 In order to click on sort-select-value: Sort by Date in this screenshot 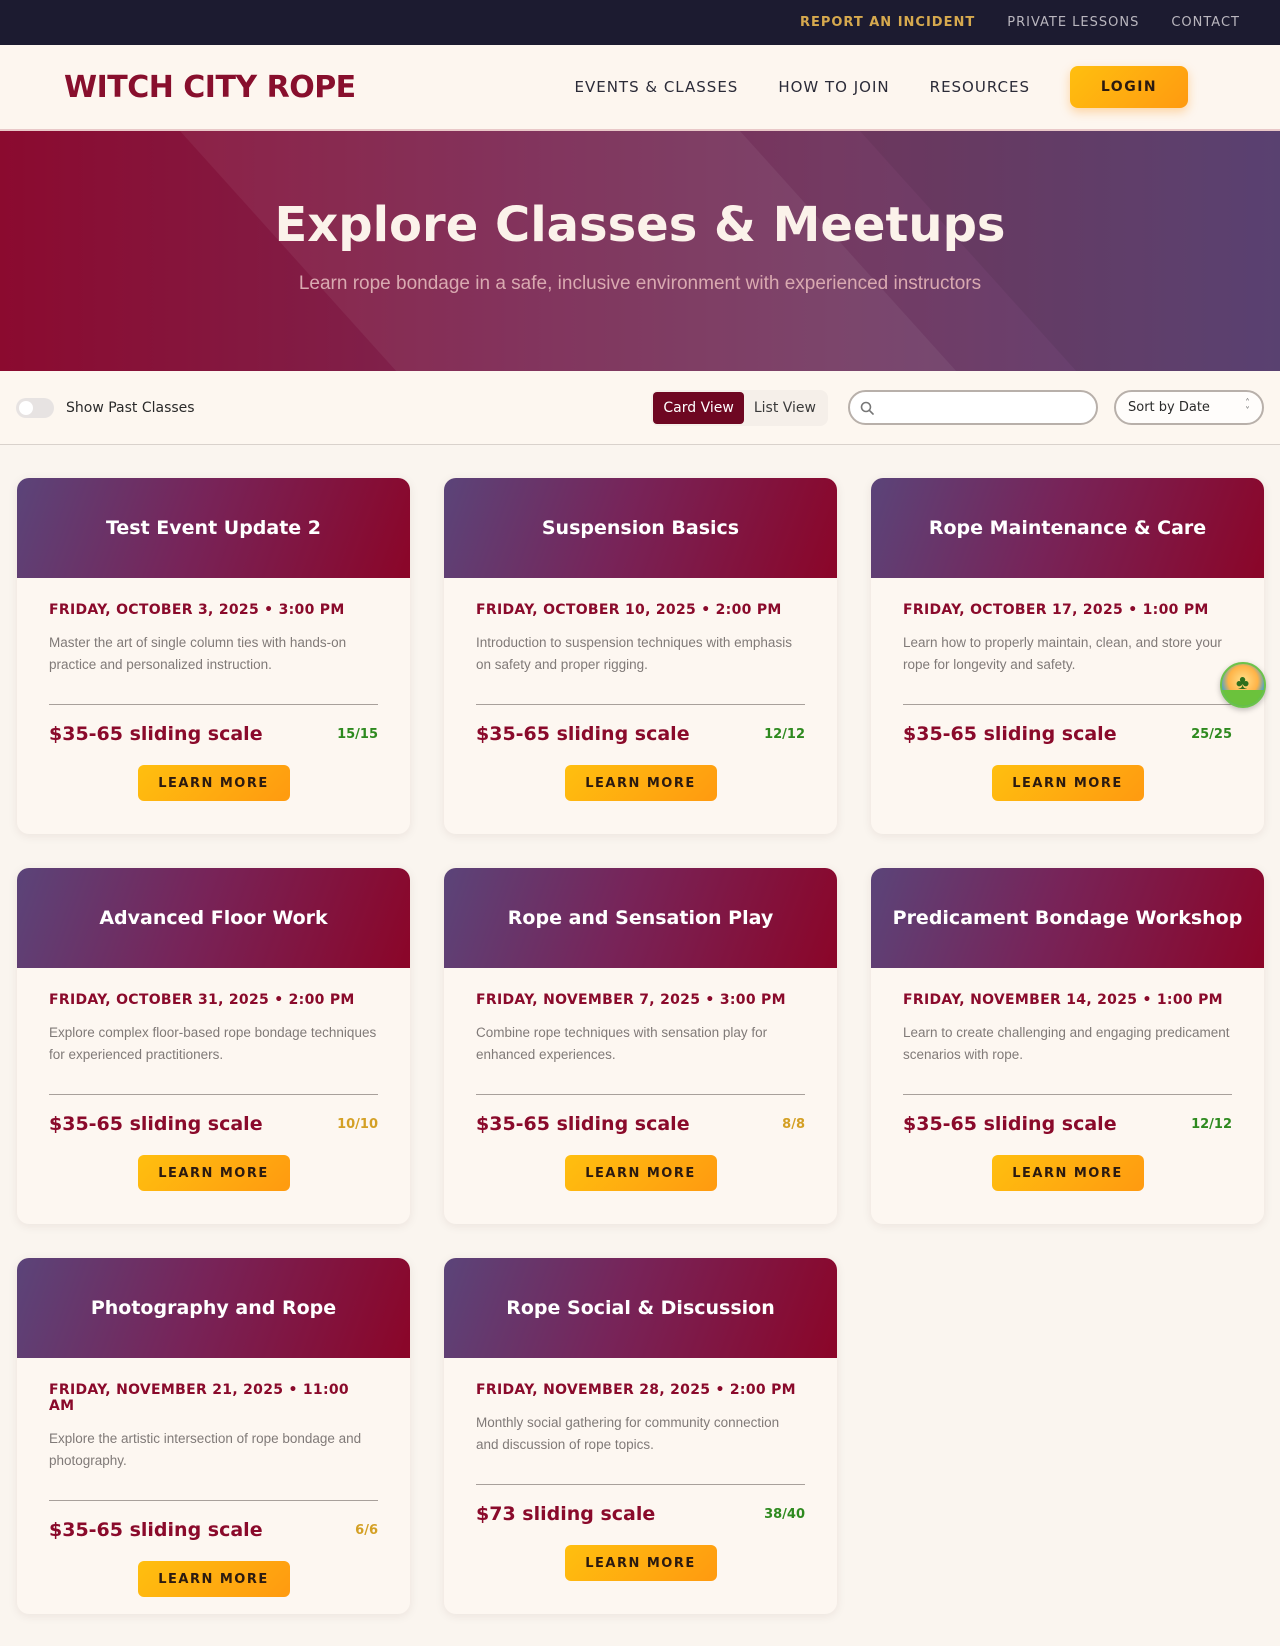, I will do `click(1169, 407)`.